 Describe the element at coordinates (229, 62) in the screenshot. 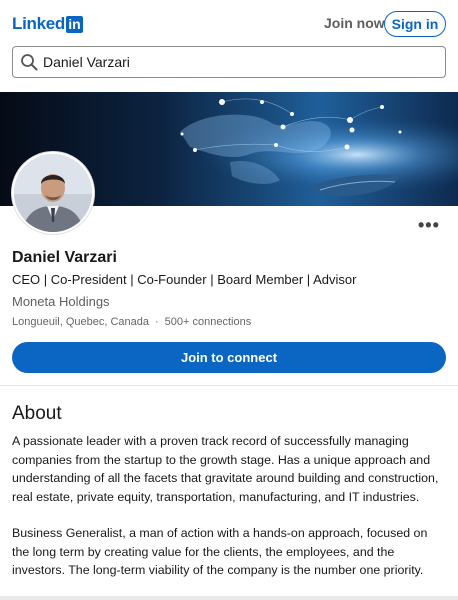

I see `search-input: Daniel Varzari` at that location.